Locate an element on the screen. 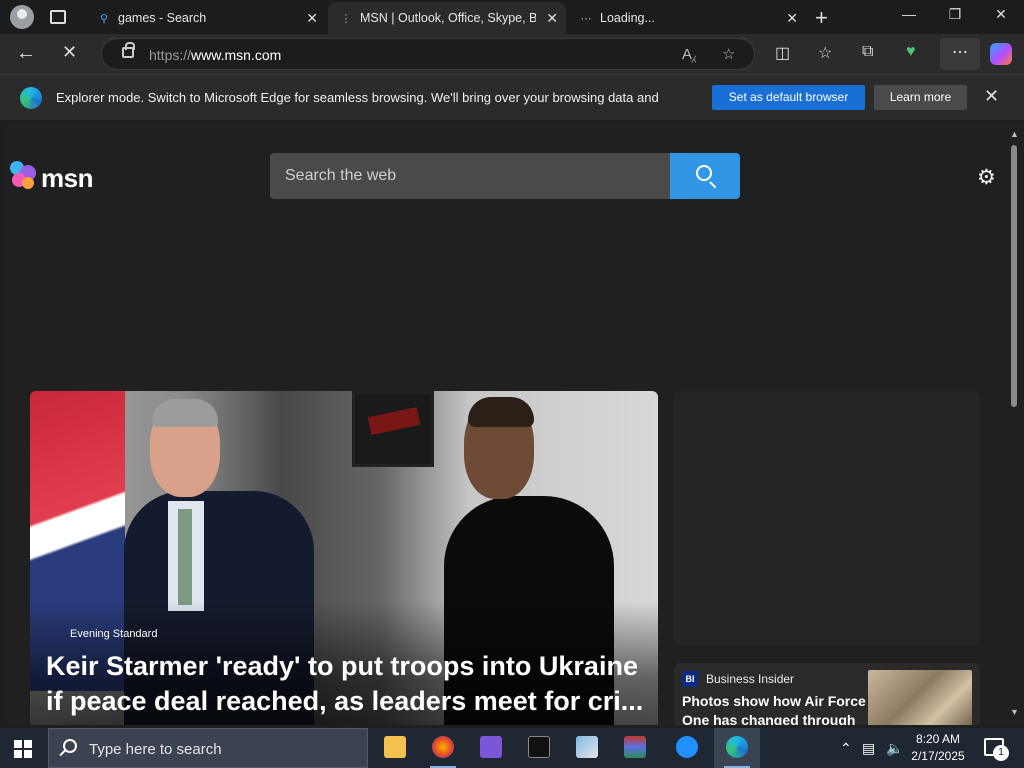 The image size is (1024, 768). search-icon: ⚲ is located at coordinates (104, 18).